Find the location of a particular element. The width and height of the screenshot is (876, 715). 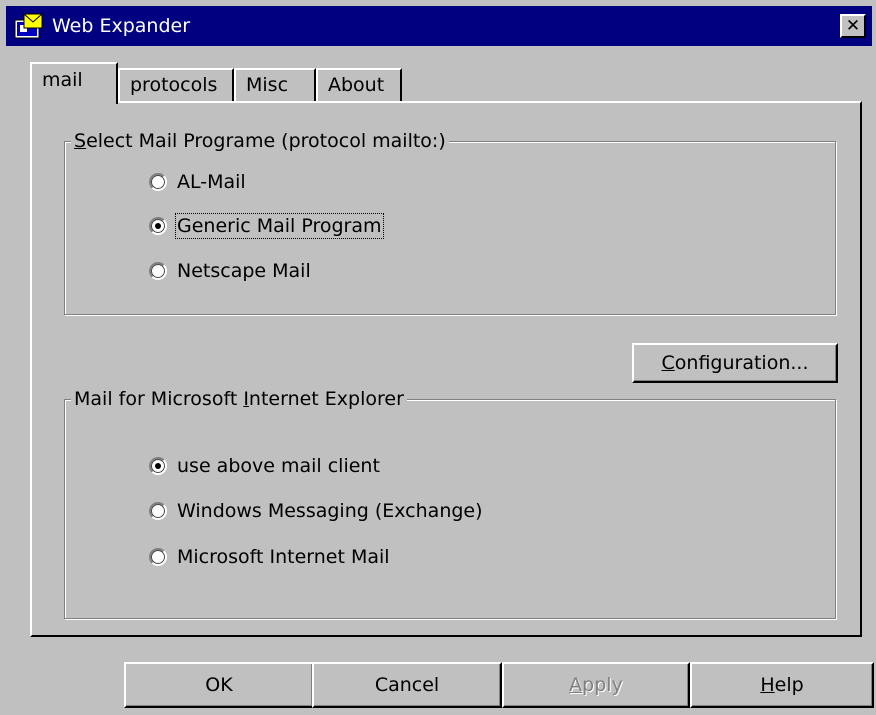

radio-netscape-mail: Netscape Mail is located at coordinates (230, 271).